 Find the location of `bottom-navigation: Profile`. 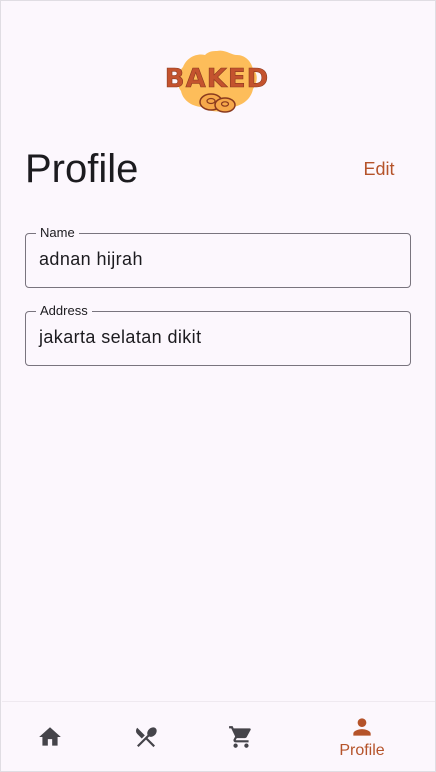

bottom-navigation: Profile is located at coordinates (218, 736).